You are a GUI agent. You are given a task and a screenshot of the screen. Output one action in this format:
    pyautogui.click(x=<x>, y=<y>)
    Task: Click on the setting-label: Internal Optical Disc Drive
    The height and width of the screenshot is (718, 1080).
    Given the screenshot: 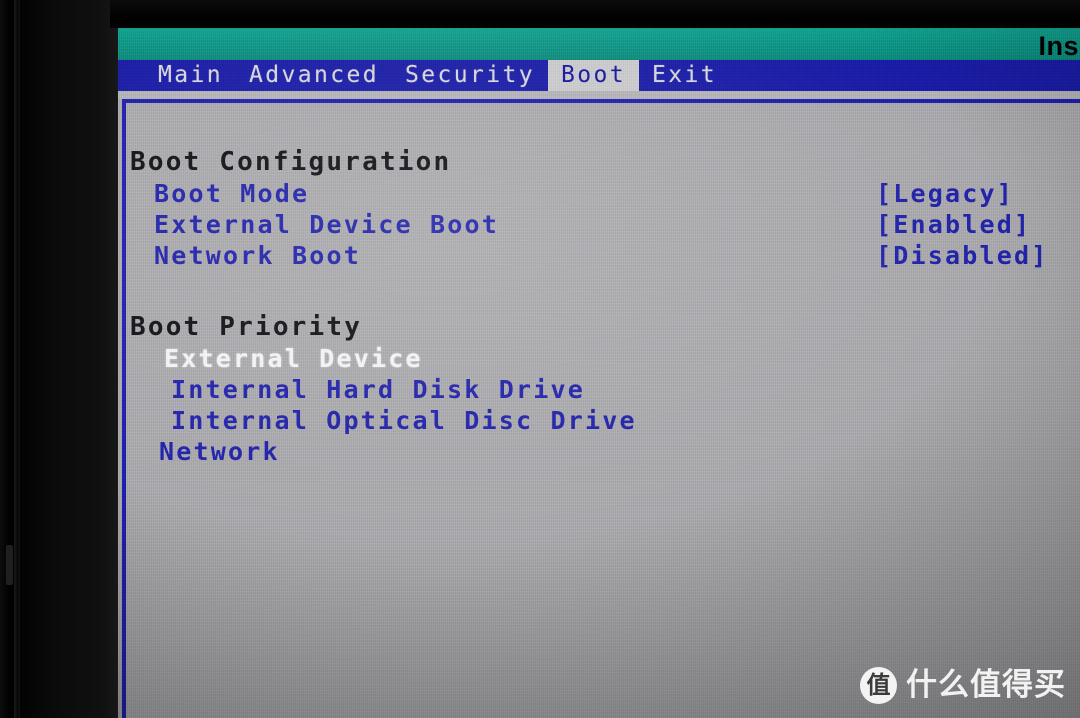 What is the action you would take?
    pyautogui.click(x=404, y=420)
    